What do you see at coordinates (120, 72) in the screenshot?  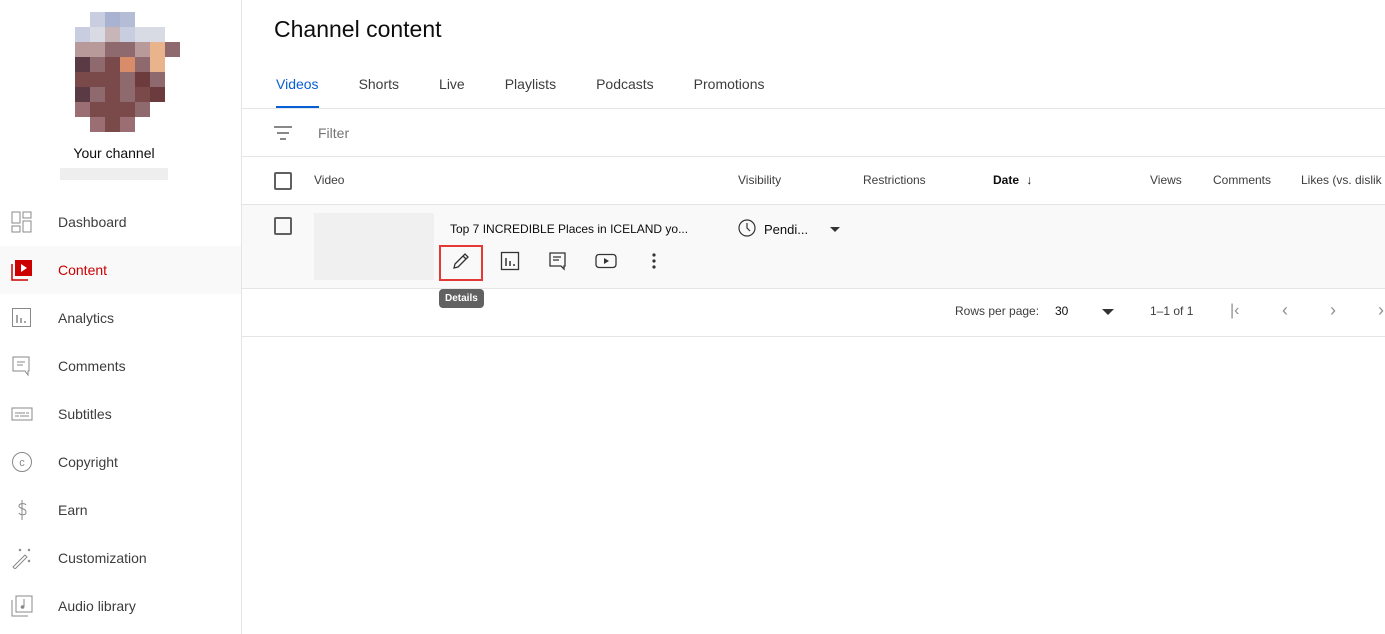 I see `channel-avatar` at bounding box center [120, 72].